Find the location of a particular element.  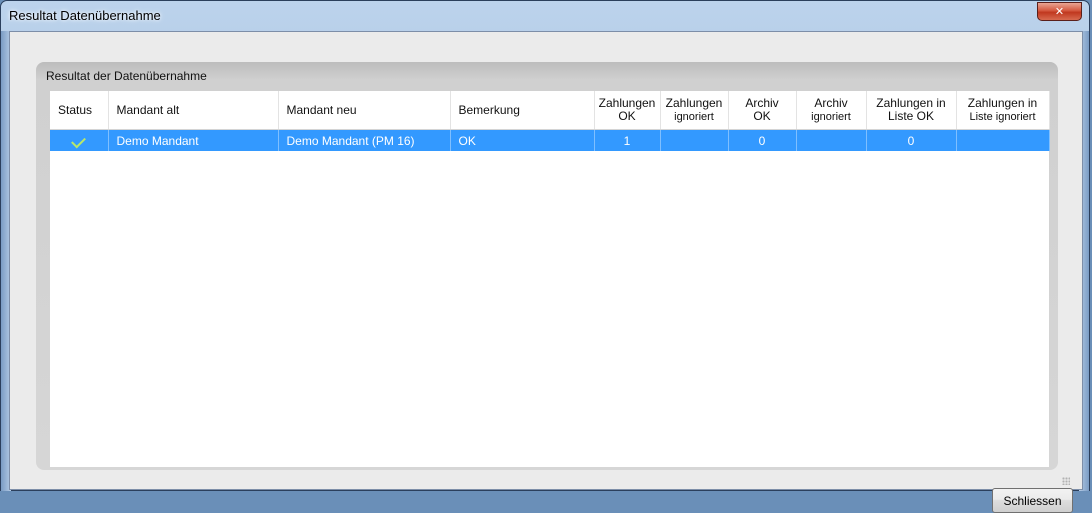

column-header-liste-ok: Zahlungen in Liste OK is located at coordinates (911, 110).